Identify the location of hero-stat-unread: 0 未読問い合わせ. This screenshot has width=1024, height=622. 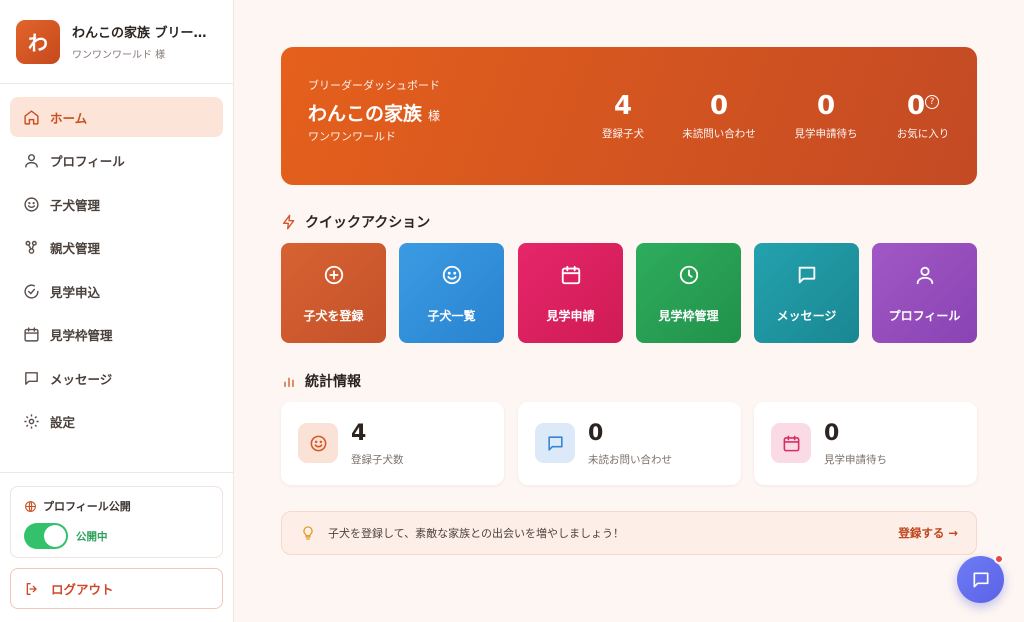
(719, 116).